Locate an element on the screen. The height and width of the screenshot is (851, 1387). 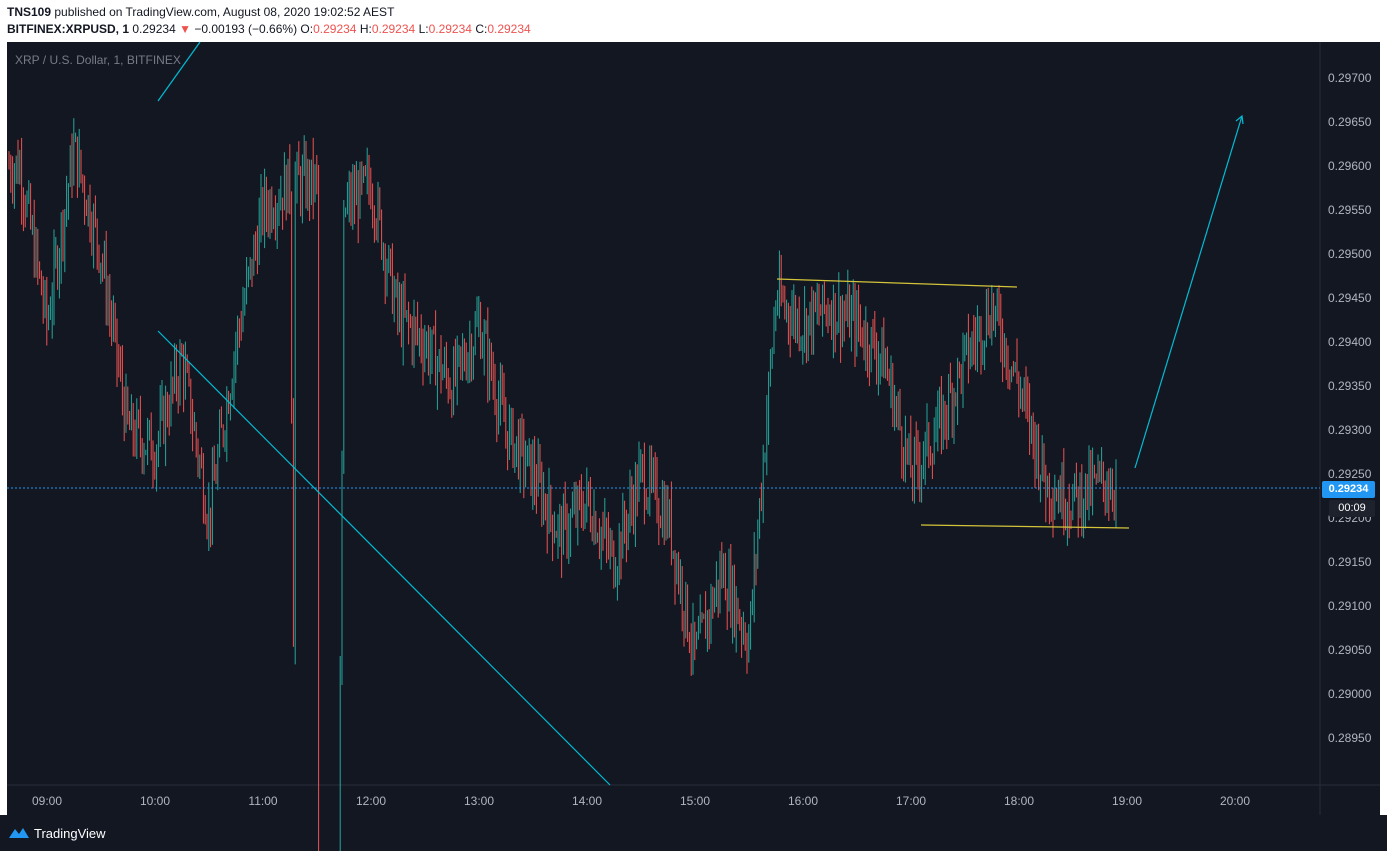
y-tick-label: 0.29650 is located at coordinates (1350, 122).